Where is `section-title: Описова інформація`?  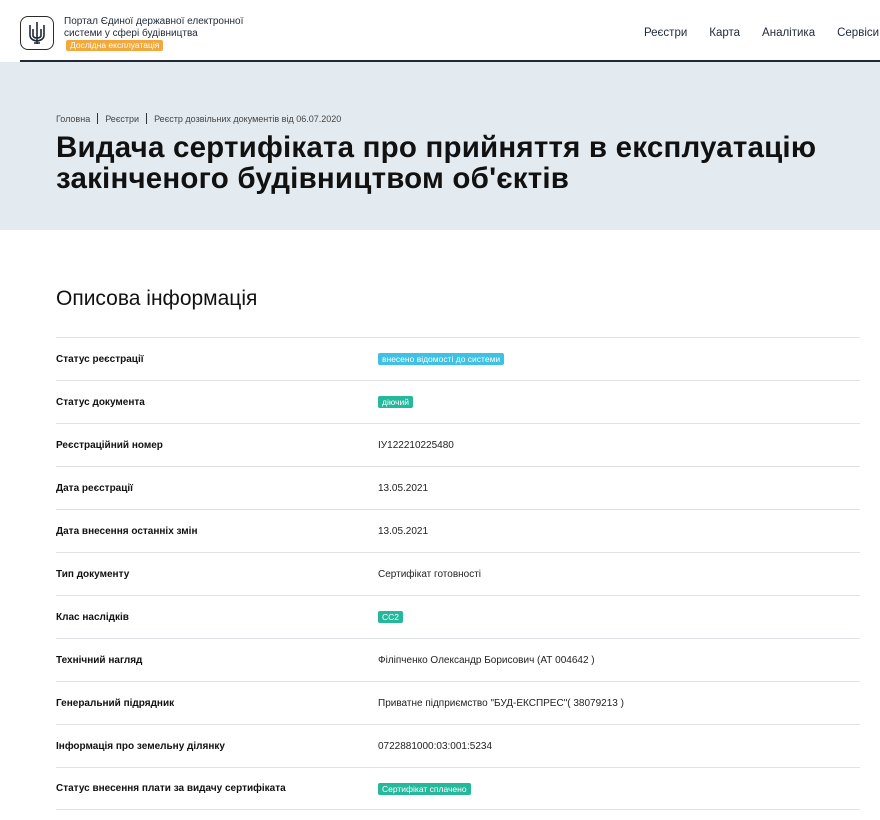 section-title: Описова інформація is located at coordinates (157, 298).